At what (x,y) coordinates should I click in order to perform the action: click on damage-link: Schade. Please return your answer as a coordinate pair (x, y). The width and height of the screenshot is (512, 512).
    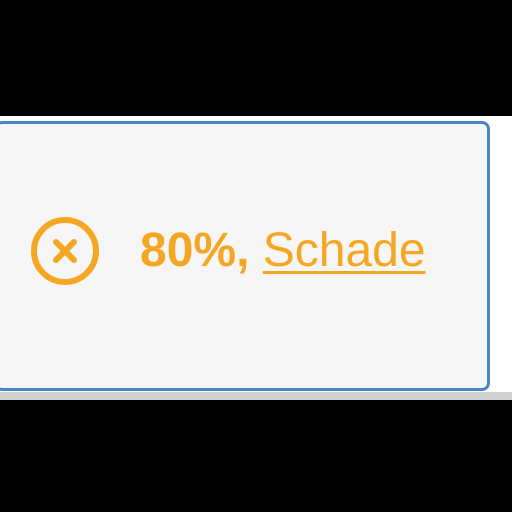
    Looking at the image, I should click on (344, 250).